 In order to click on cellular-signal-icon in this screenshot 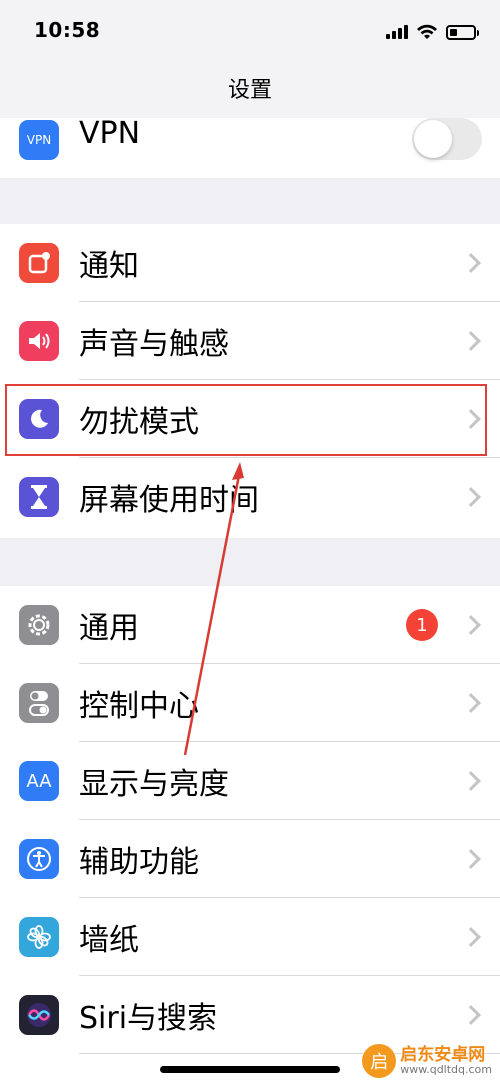, I will do `click(397, 32)`.